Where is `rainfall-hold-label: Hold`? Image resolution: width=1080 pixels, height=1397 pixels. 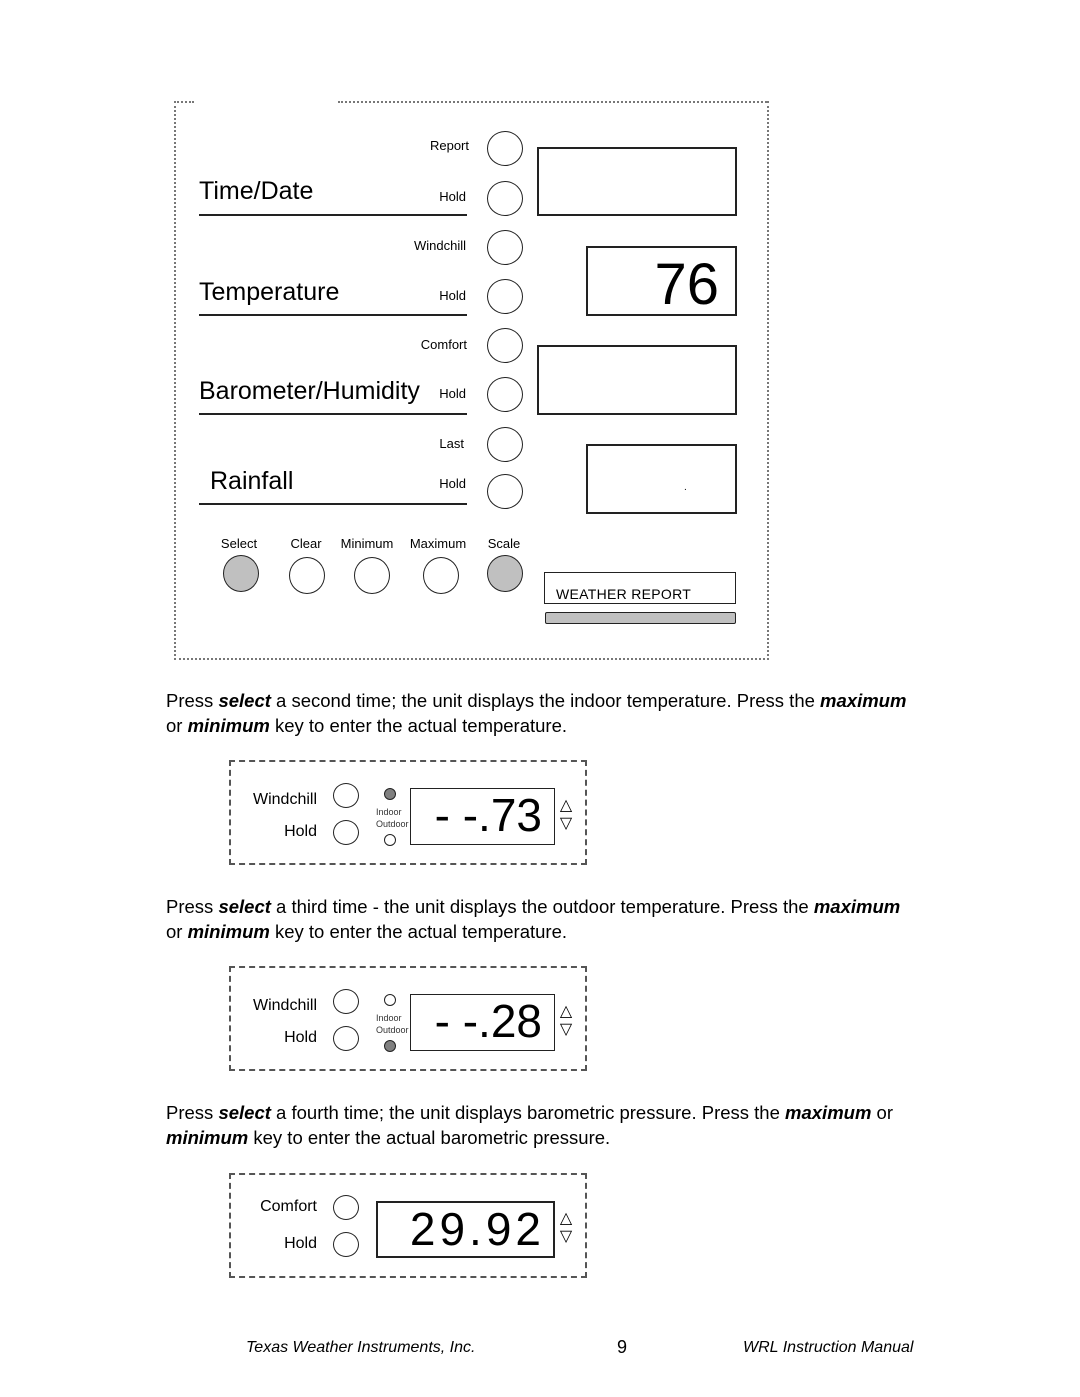 rainfall-hold-label: Hold is located at coordinates (452, 483).